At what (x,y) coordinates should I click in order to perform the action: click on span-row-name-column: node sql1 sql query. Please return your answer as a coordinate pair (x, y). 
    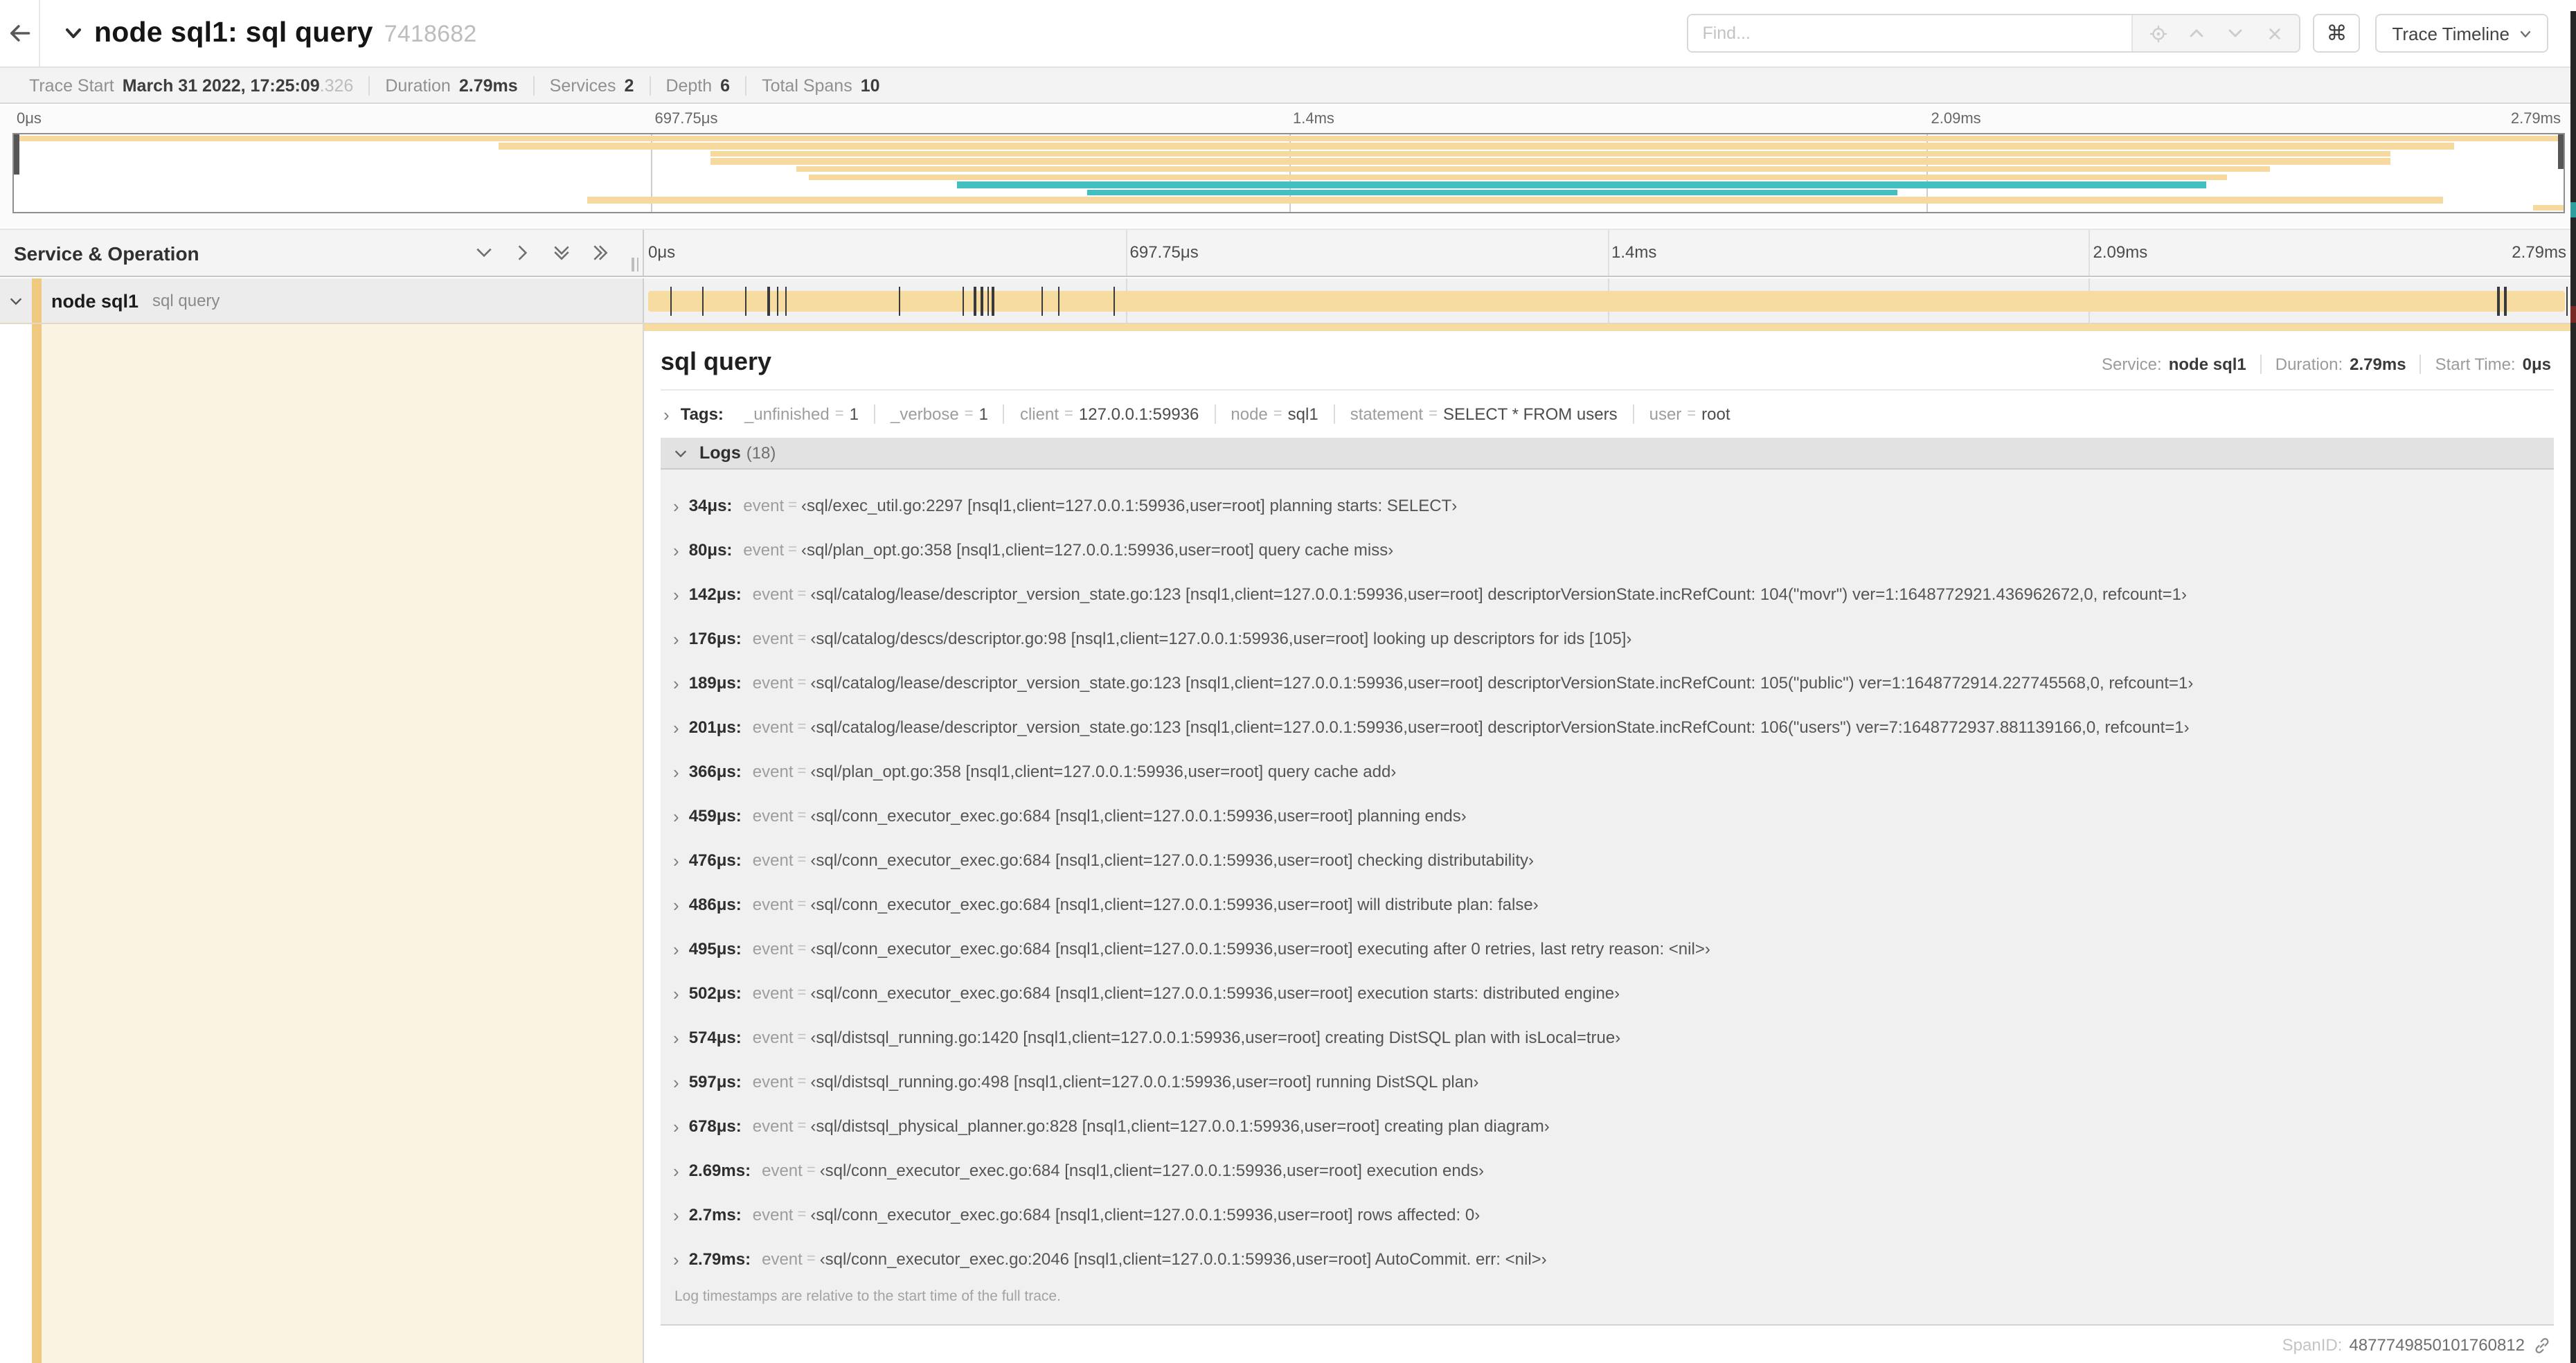
    Looking at the image, I should click on (322, 300).